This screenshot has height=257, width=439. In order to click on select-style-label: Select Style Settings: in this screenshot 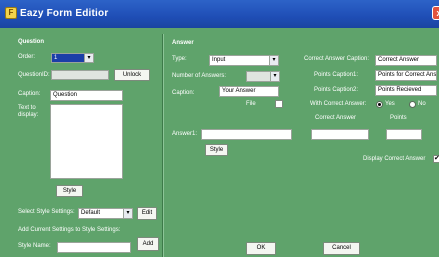, I will do `click(46, 212)`.